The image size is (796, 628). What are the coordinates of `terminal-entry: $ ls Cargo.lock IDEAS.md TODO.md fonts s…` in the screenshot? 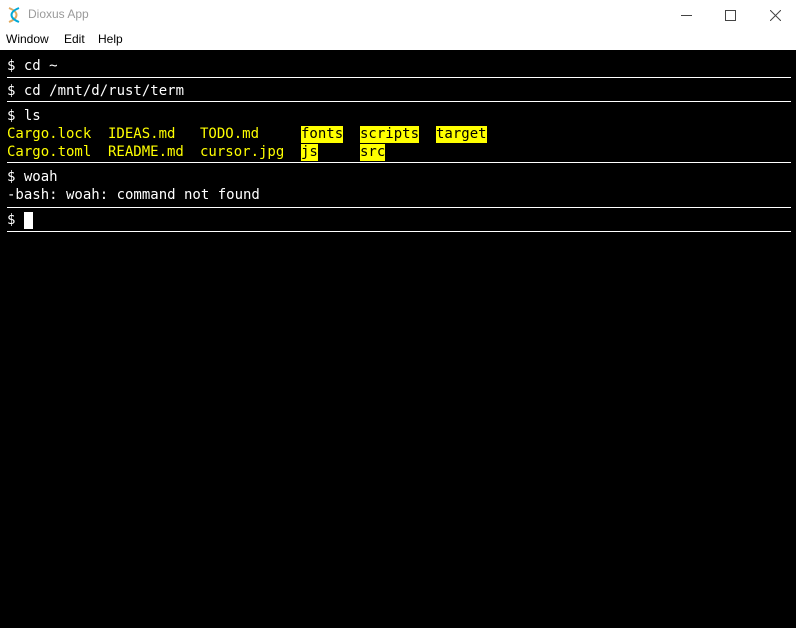 It's located at (399, 134).